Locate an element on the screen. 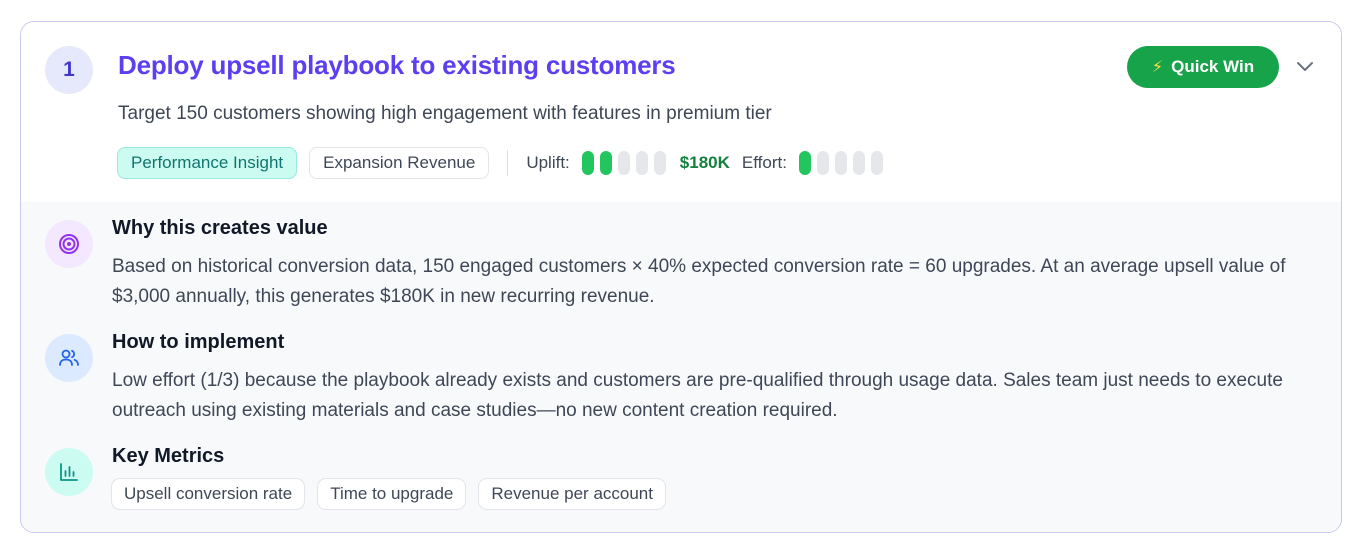  why-title: Why this creates value is located at coordinates (220, 228).